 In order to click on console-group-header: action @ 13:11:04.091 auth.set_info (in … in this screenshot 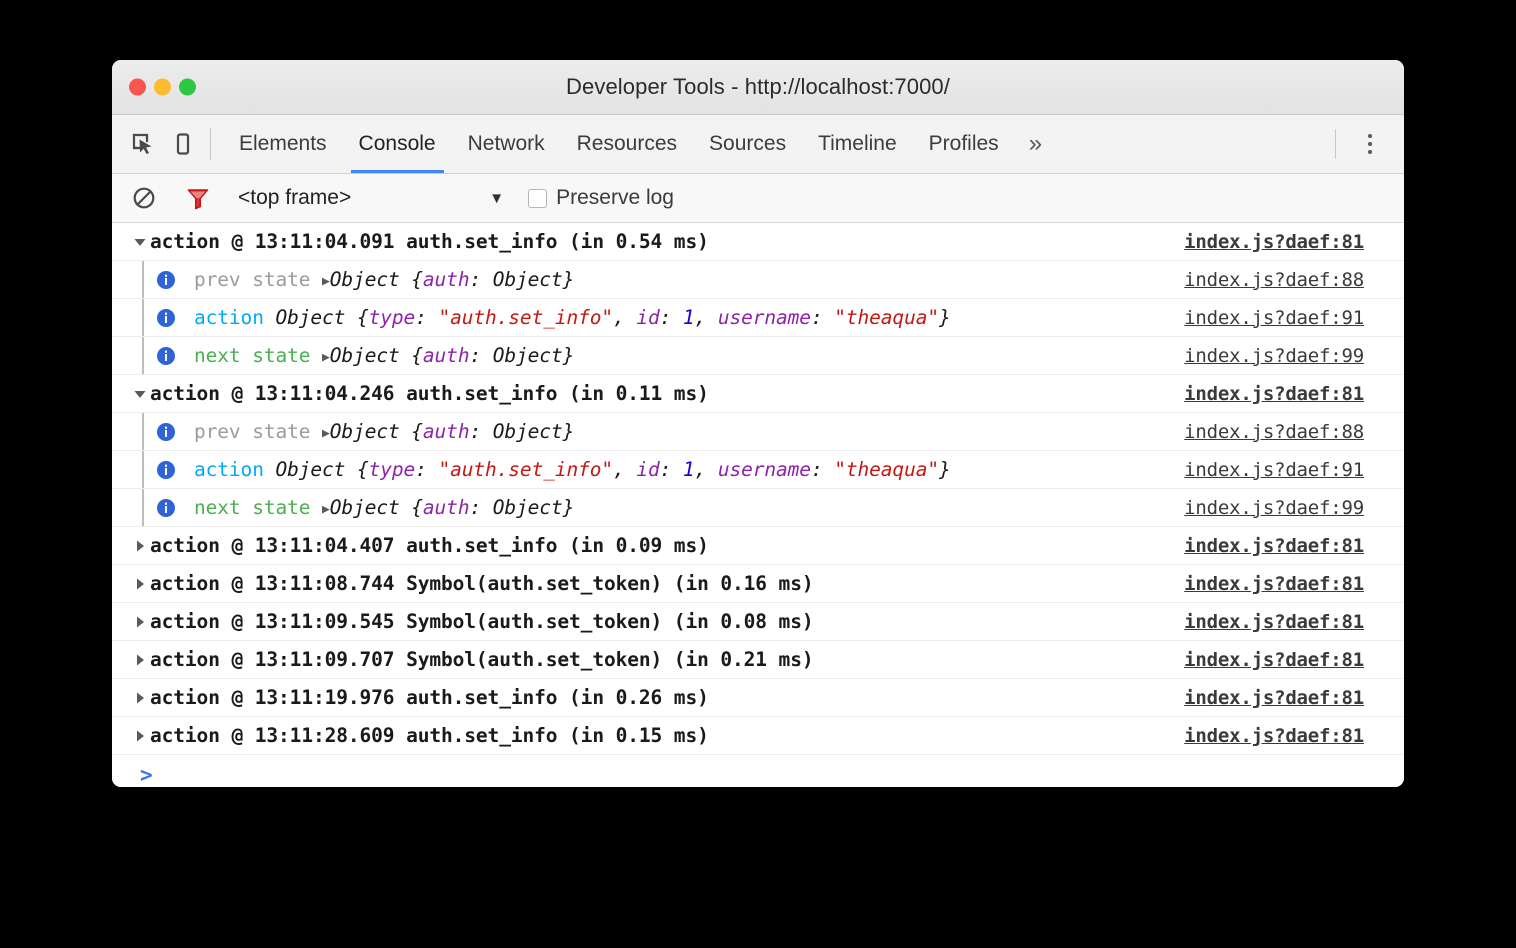, I will do `click(758, 242)`.